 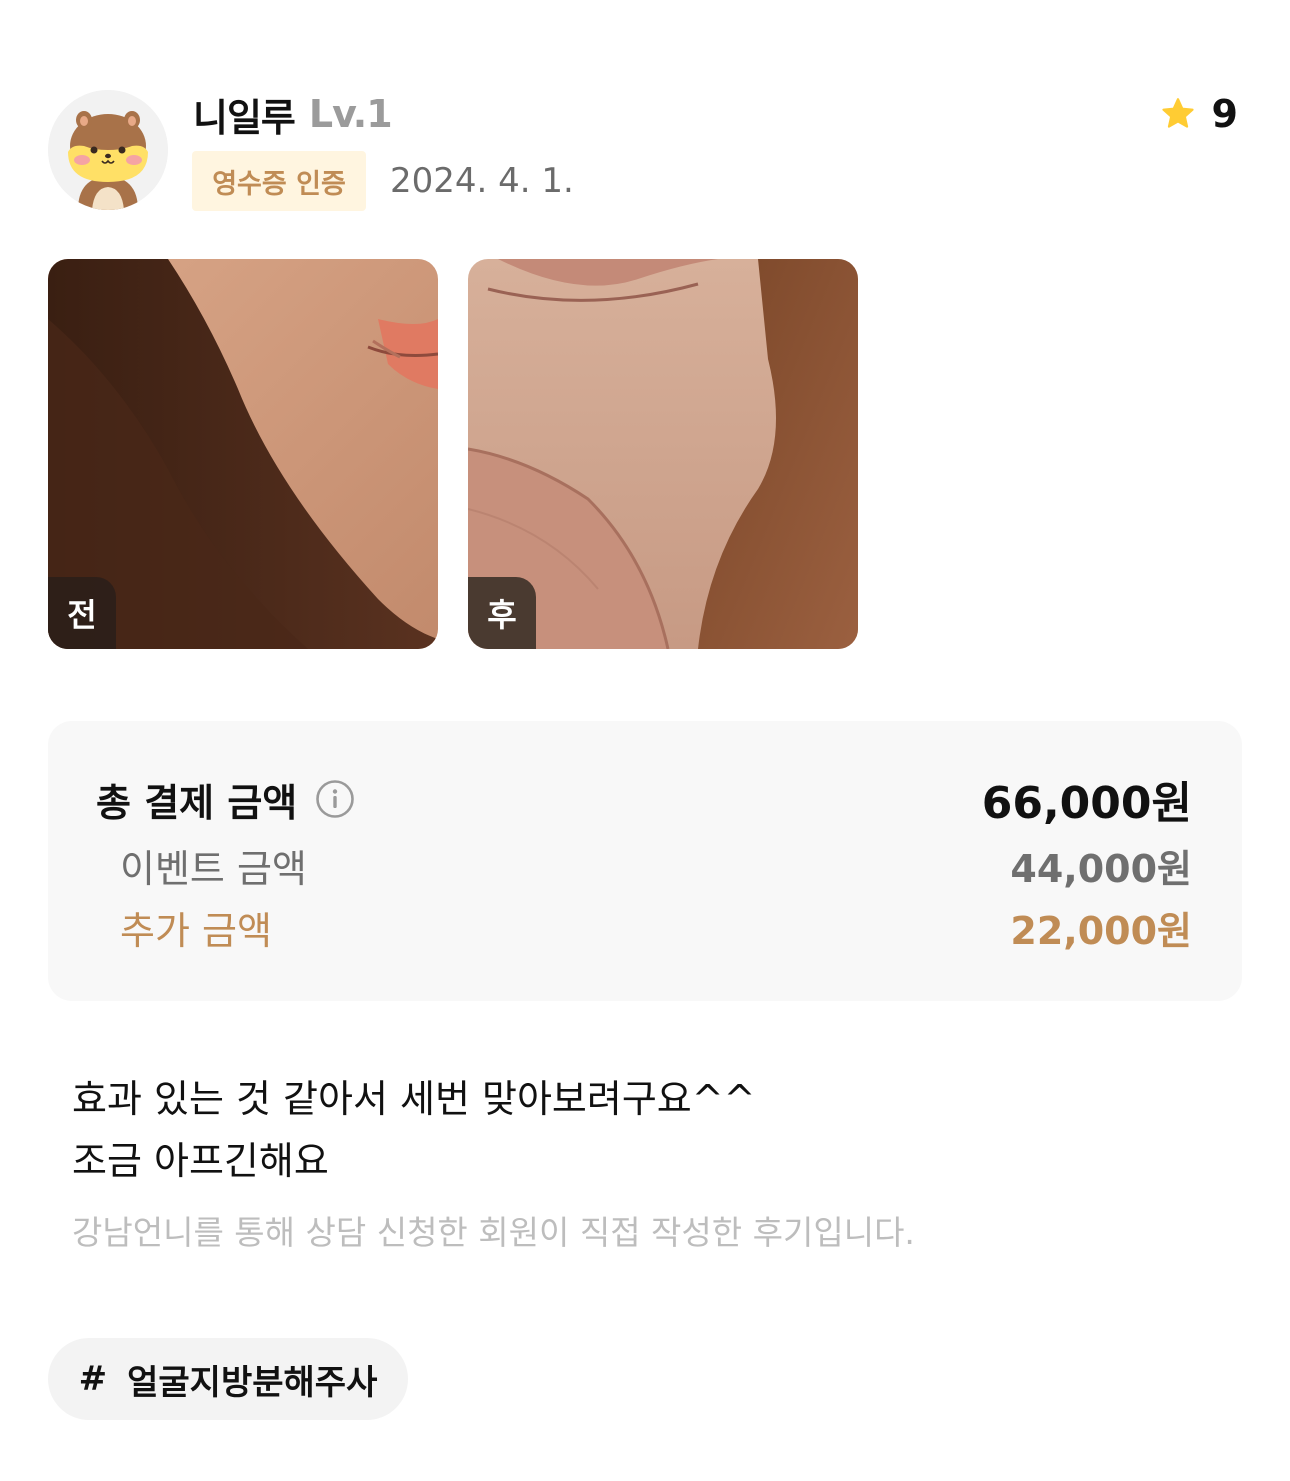 I want to click on hashtag-chip: # 얼굴지방분해주사, so click(x=228, y=1379).